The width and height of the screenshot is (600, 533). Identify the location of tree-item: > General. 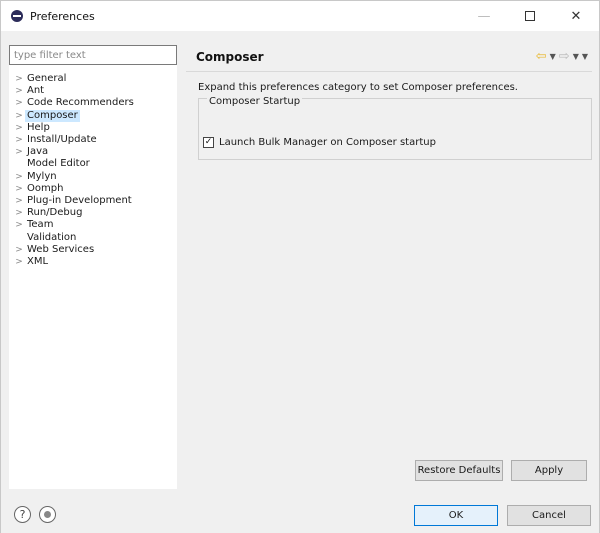
(93, 79).